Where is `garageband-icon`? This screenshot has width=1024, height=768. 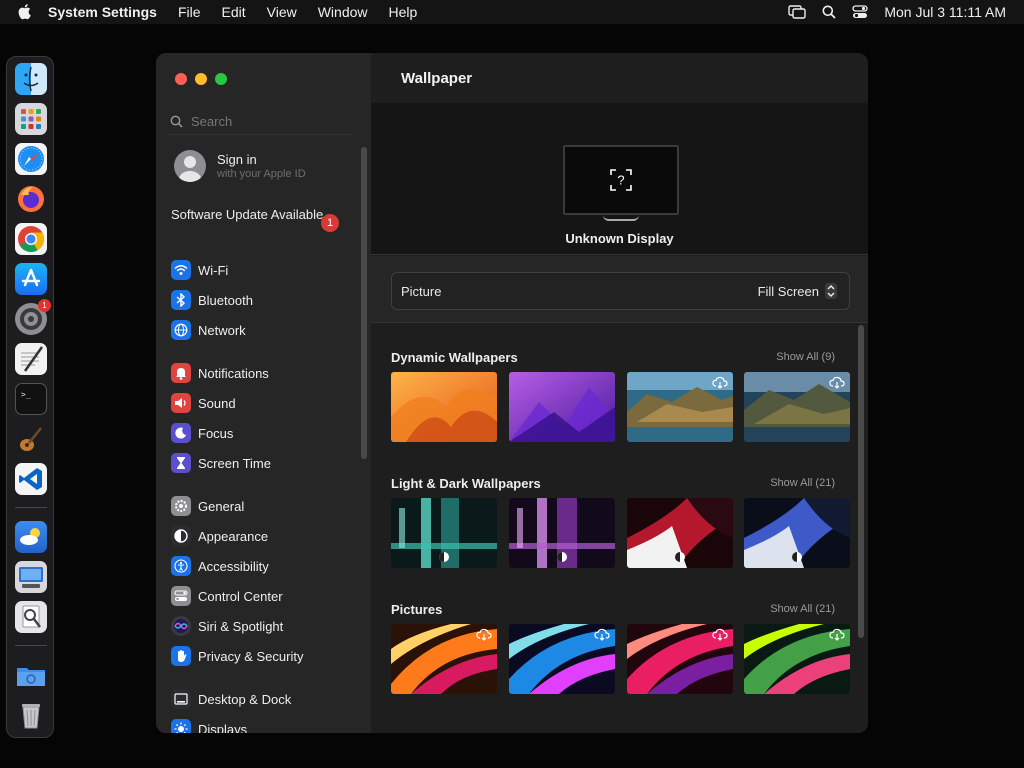 garageband-icon is located at coordinates (31, 439).